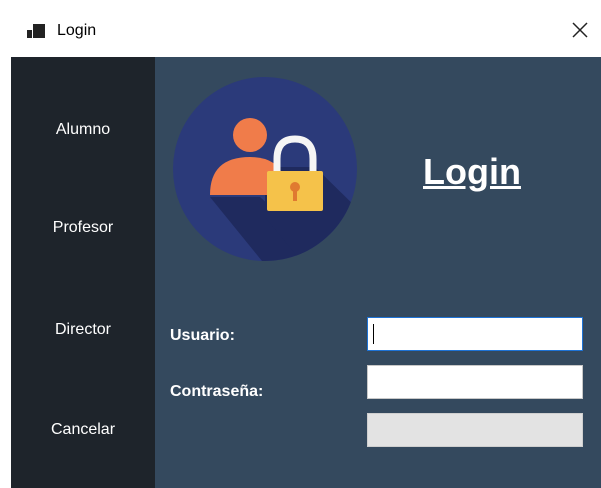 The height and width of the screenshot is (488, 601). Describe the element at coordinates (77, 30) in the screenshot. I see `window-title: Login` at that location.